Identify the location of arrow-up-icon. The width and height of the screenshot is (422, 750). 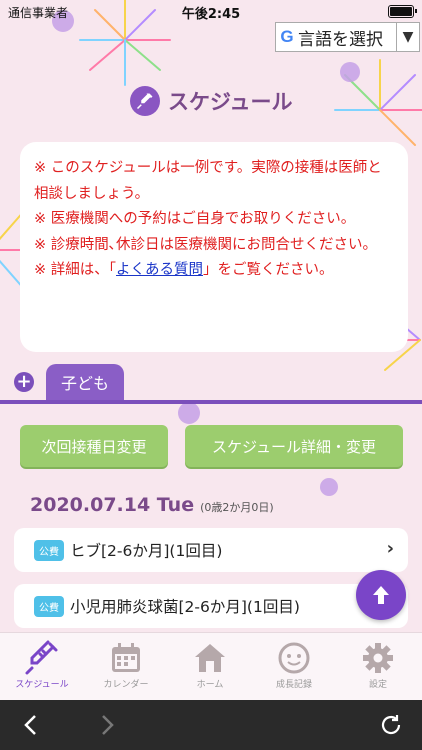
(381, 595).